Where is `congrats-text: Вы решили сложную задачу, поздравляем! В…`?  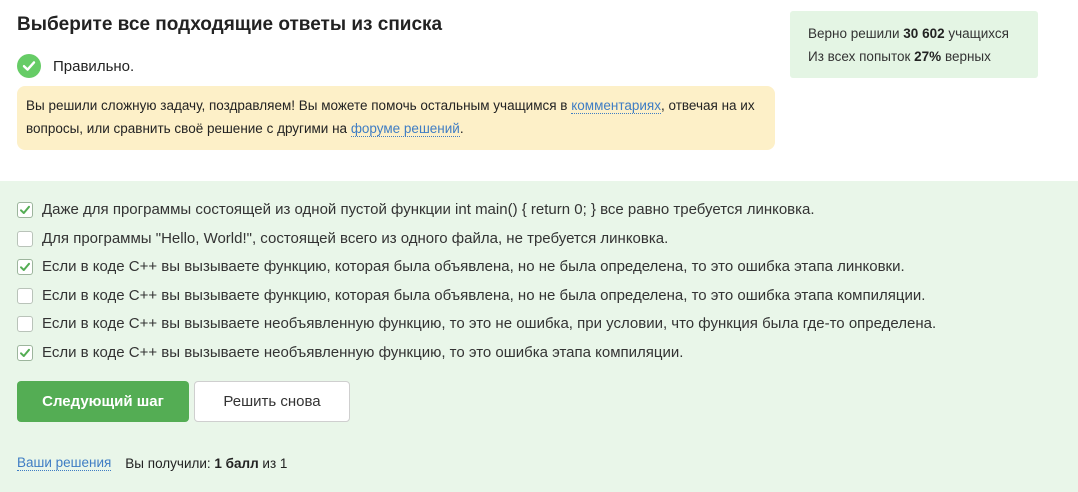
congrats-text: Вы решили сложную задачу, поздравляем! В… is located at coordinates (299, 105).